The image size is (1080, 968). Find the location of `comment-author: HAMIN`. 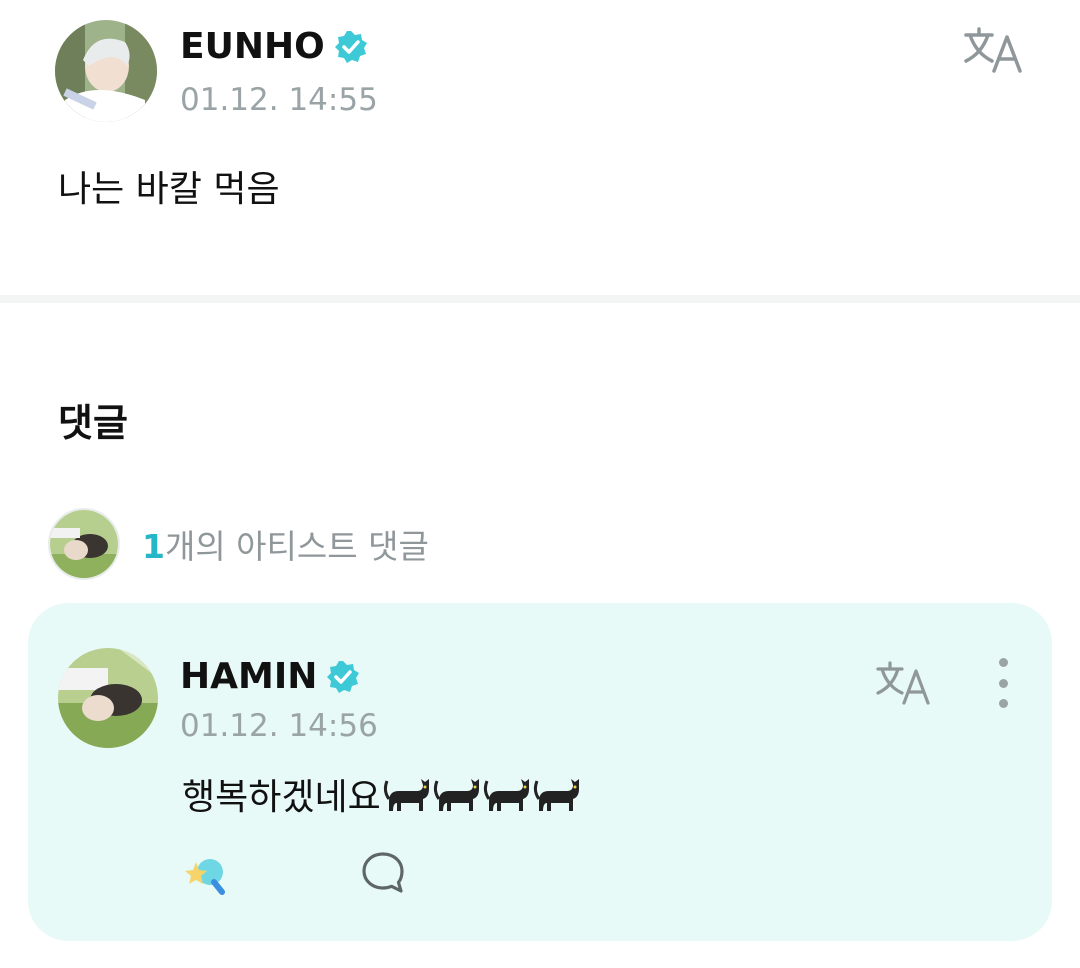

comment-author: HAMIN is located at coordinates (270, 676).